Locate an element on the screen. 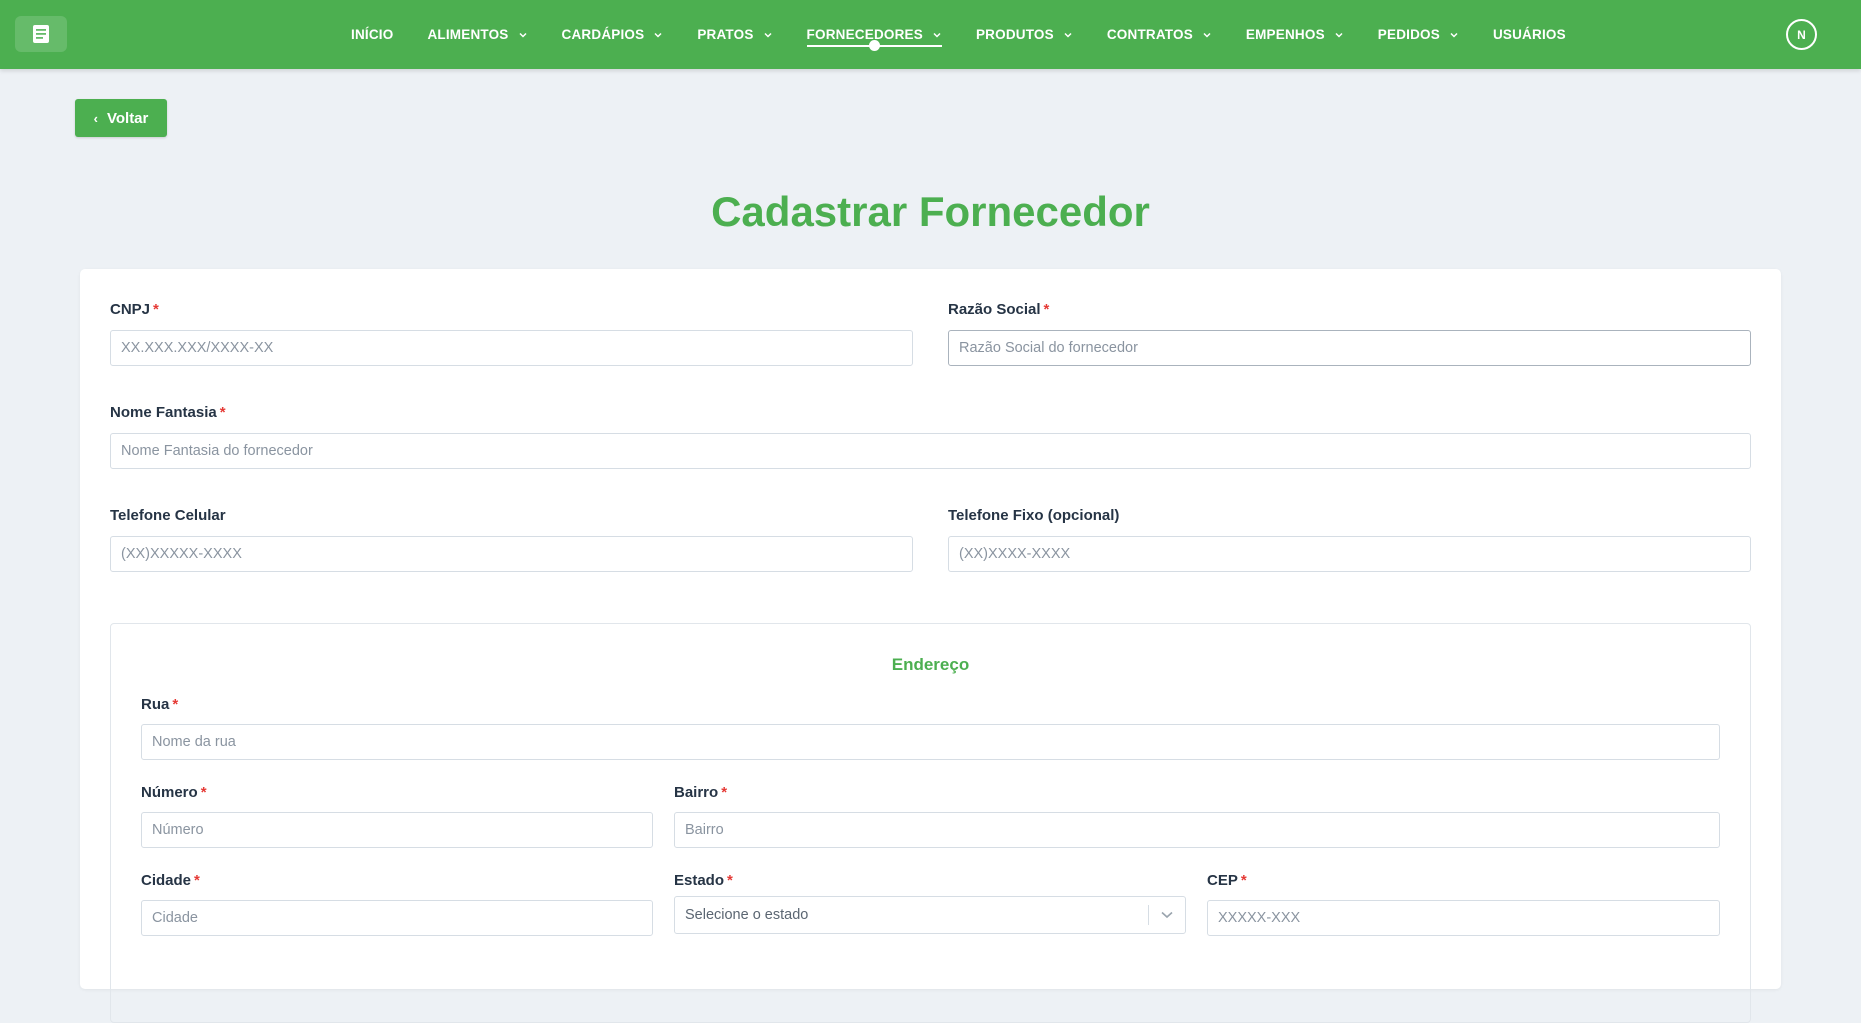  back-button: ‹ Voltar is located at coordinates (121, 118).